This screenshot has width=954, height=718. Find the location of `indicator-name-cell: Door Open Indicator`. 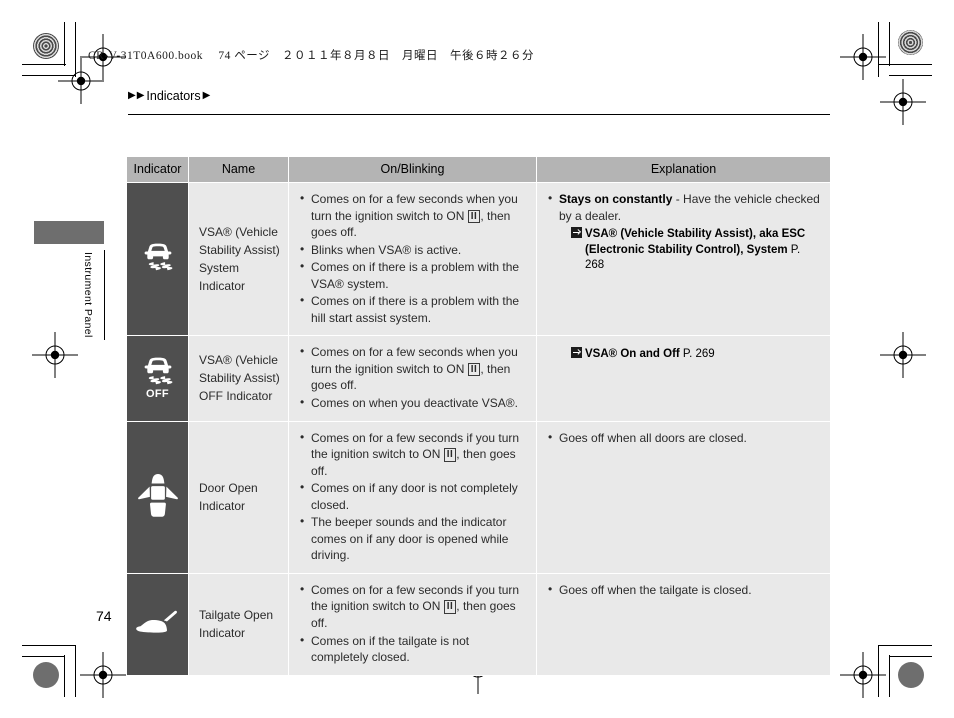

indicator-name-cell: Door Open Indicator is located at coordinates (238, 497).